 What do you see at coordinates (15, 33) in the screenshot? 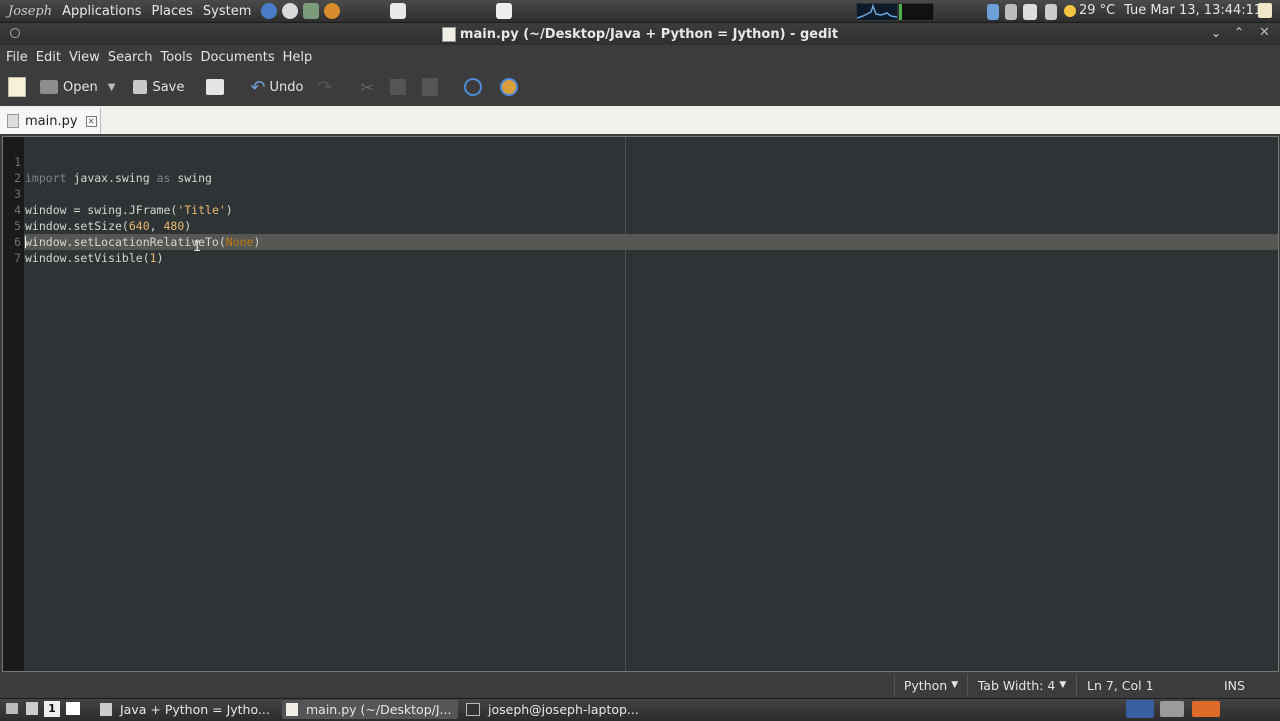
I see `window-menu-icon` at bounding box center [15, 33].